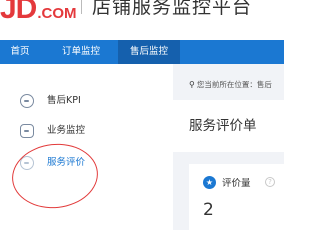  Describe the element at coordinates (27, 163) in the screenshot. I see `review-icon` at that location.